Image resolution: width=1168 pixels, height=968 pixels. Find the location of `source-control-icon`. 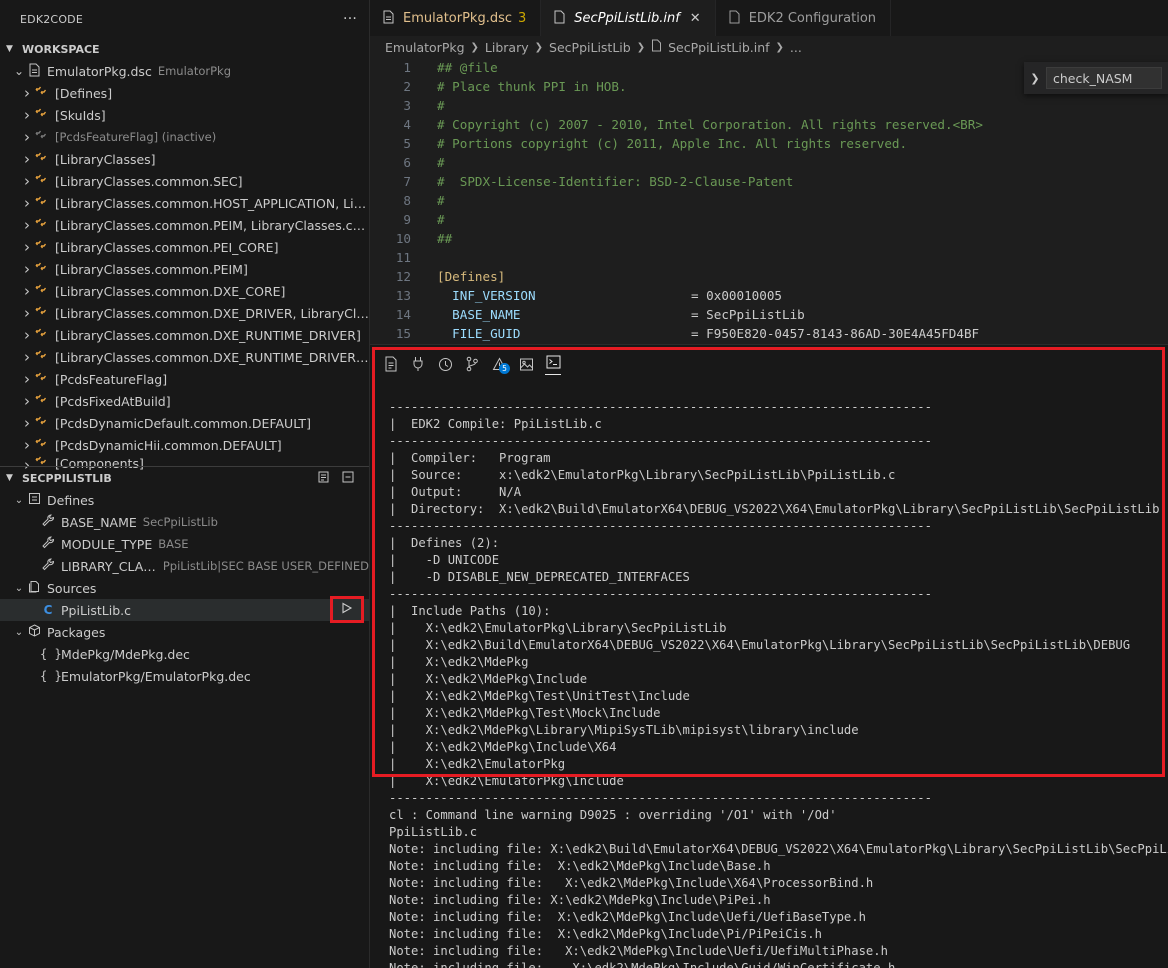

source-control-icon is located at coordinates (472, 364).